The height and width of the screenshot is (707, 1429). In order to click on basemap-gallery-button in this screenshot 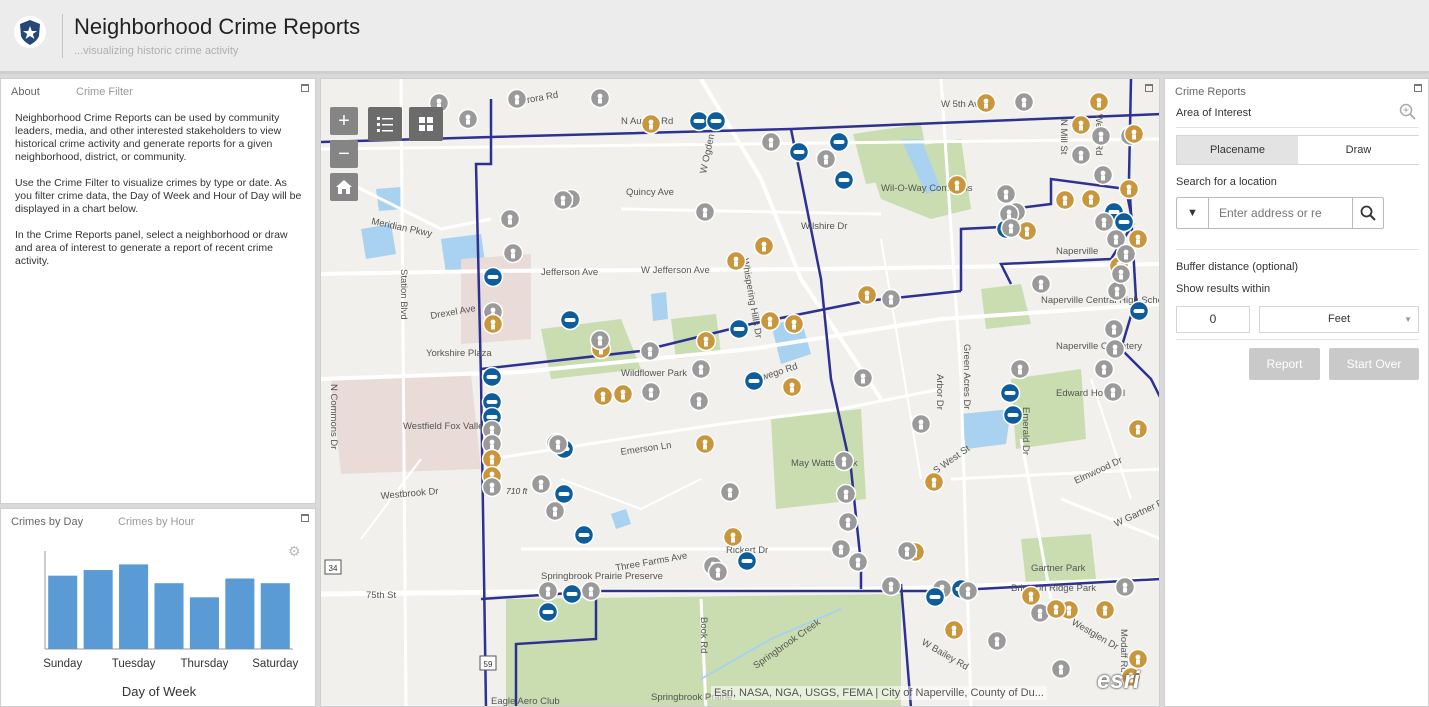, I will do `click(426, 124)`.